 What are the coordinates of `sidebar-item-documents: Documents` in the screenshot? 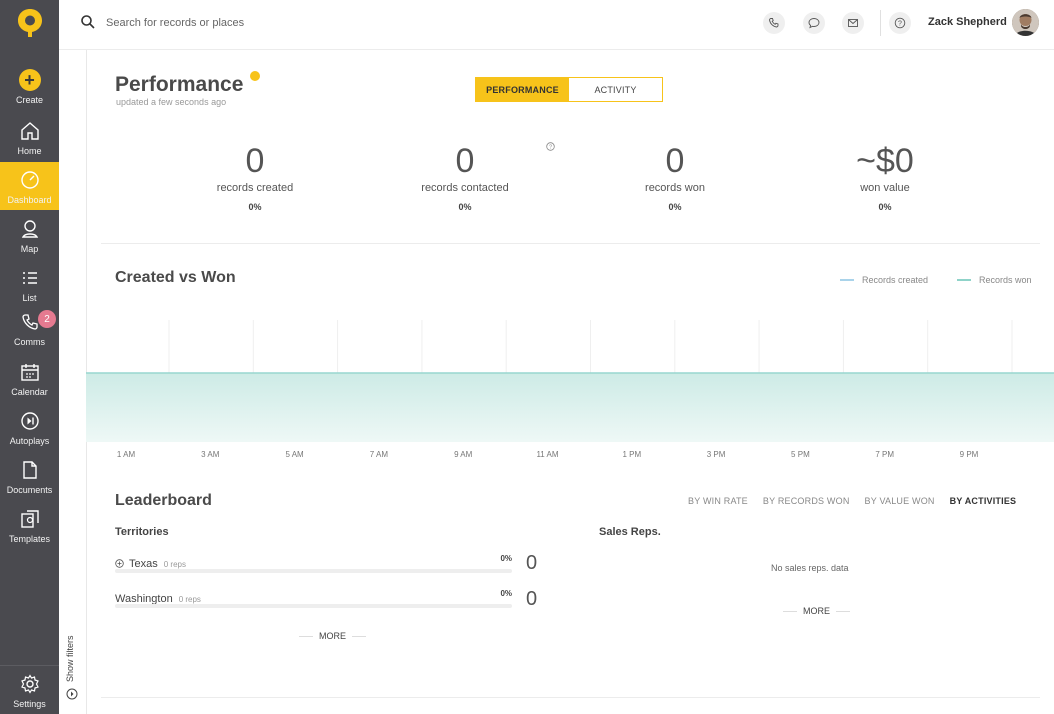 It's located at (29, 476).